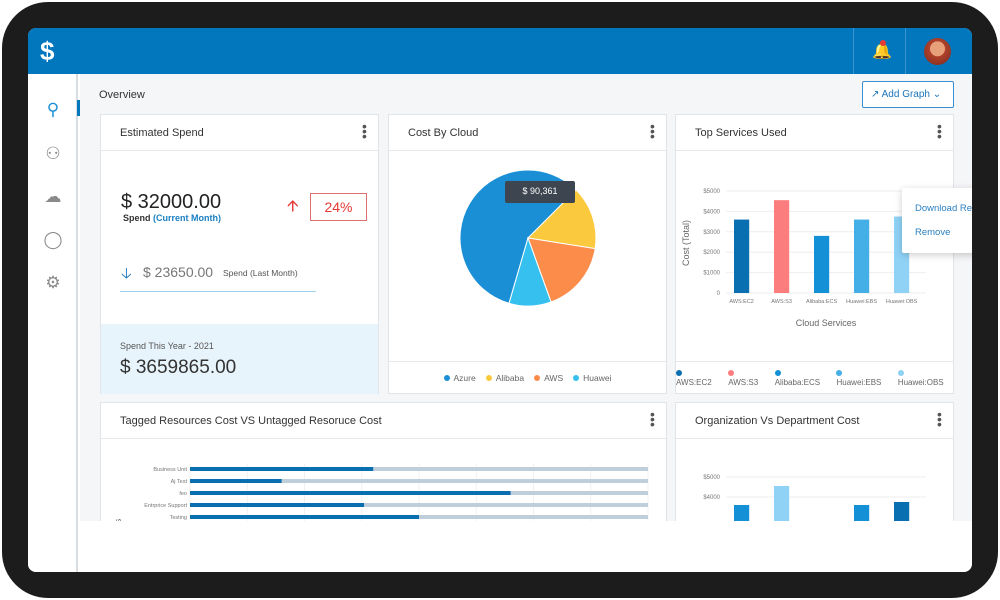  What do you see at coordinates (797, 382) in the screenshot?
I see `legend-label: Alibaba:ECS` at bounding box center [797, 382].